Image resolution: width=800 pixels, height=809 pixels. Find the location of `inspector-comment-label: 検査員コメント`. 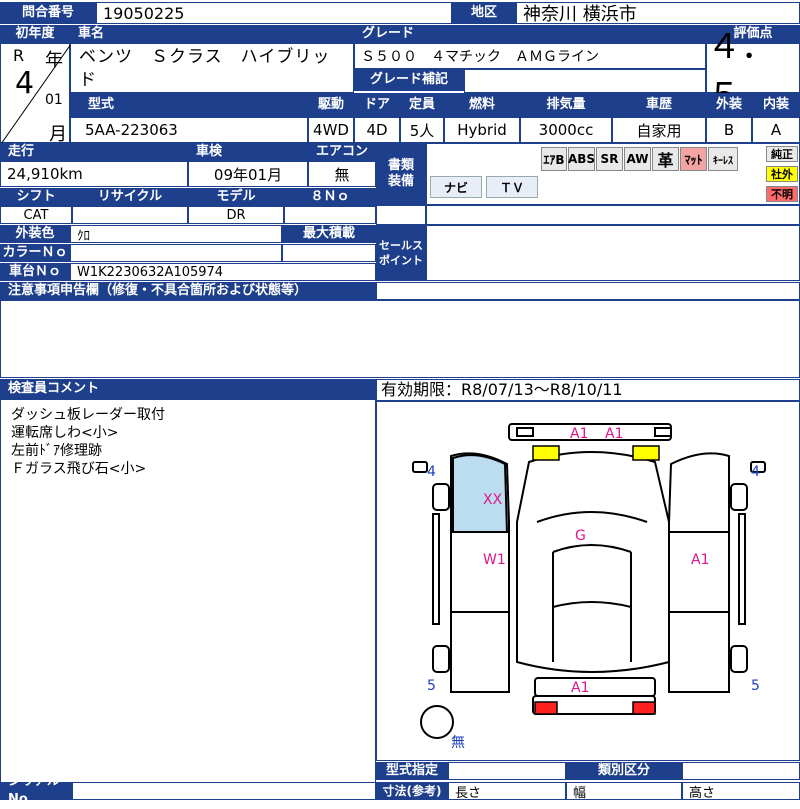

inspector-comment-label: 検査員コメント is located at coordinates (188, 389).